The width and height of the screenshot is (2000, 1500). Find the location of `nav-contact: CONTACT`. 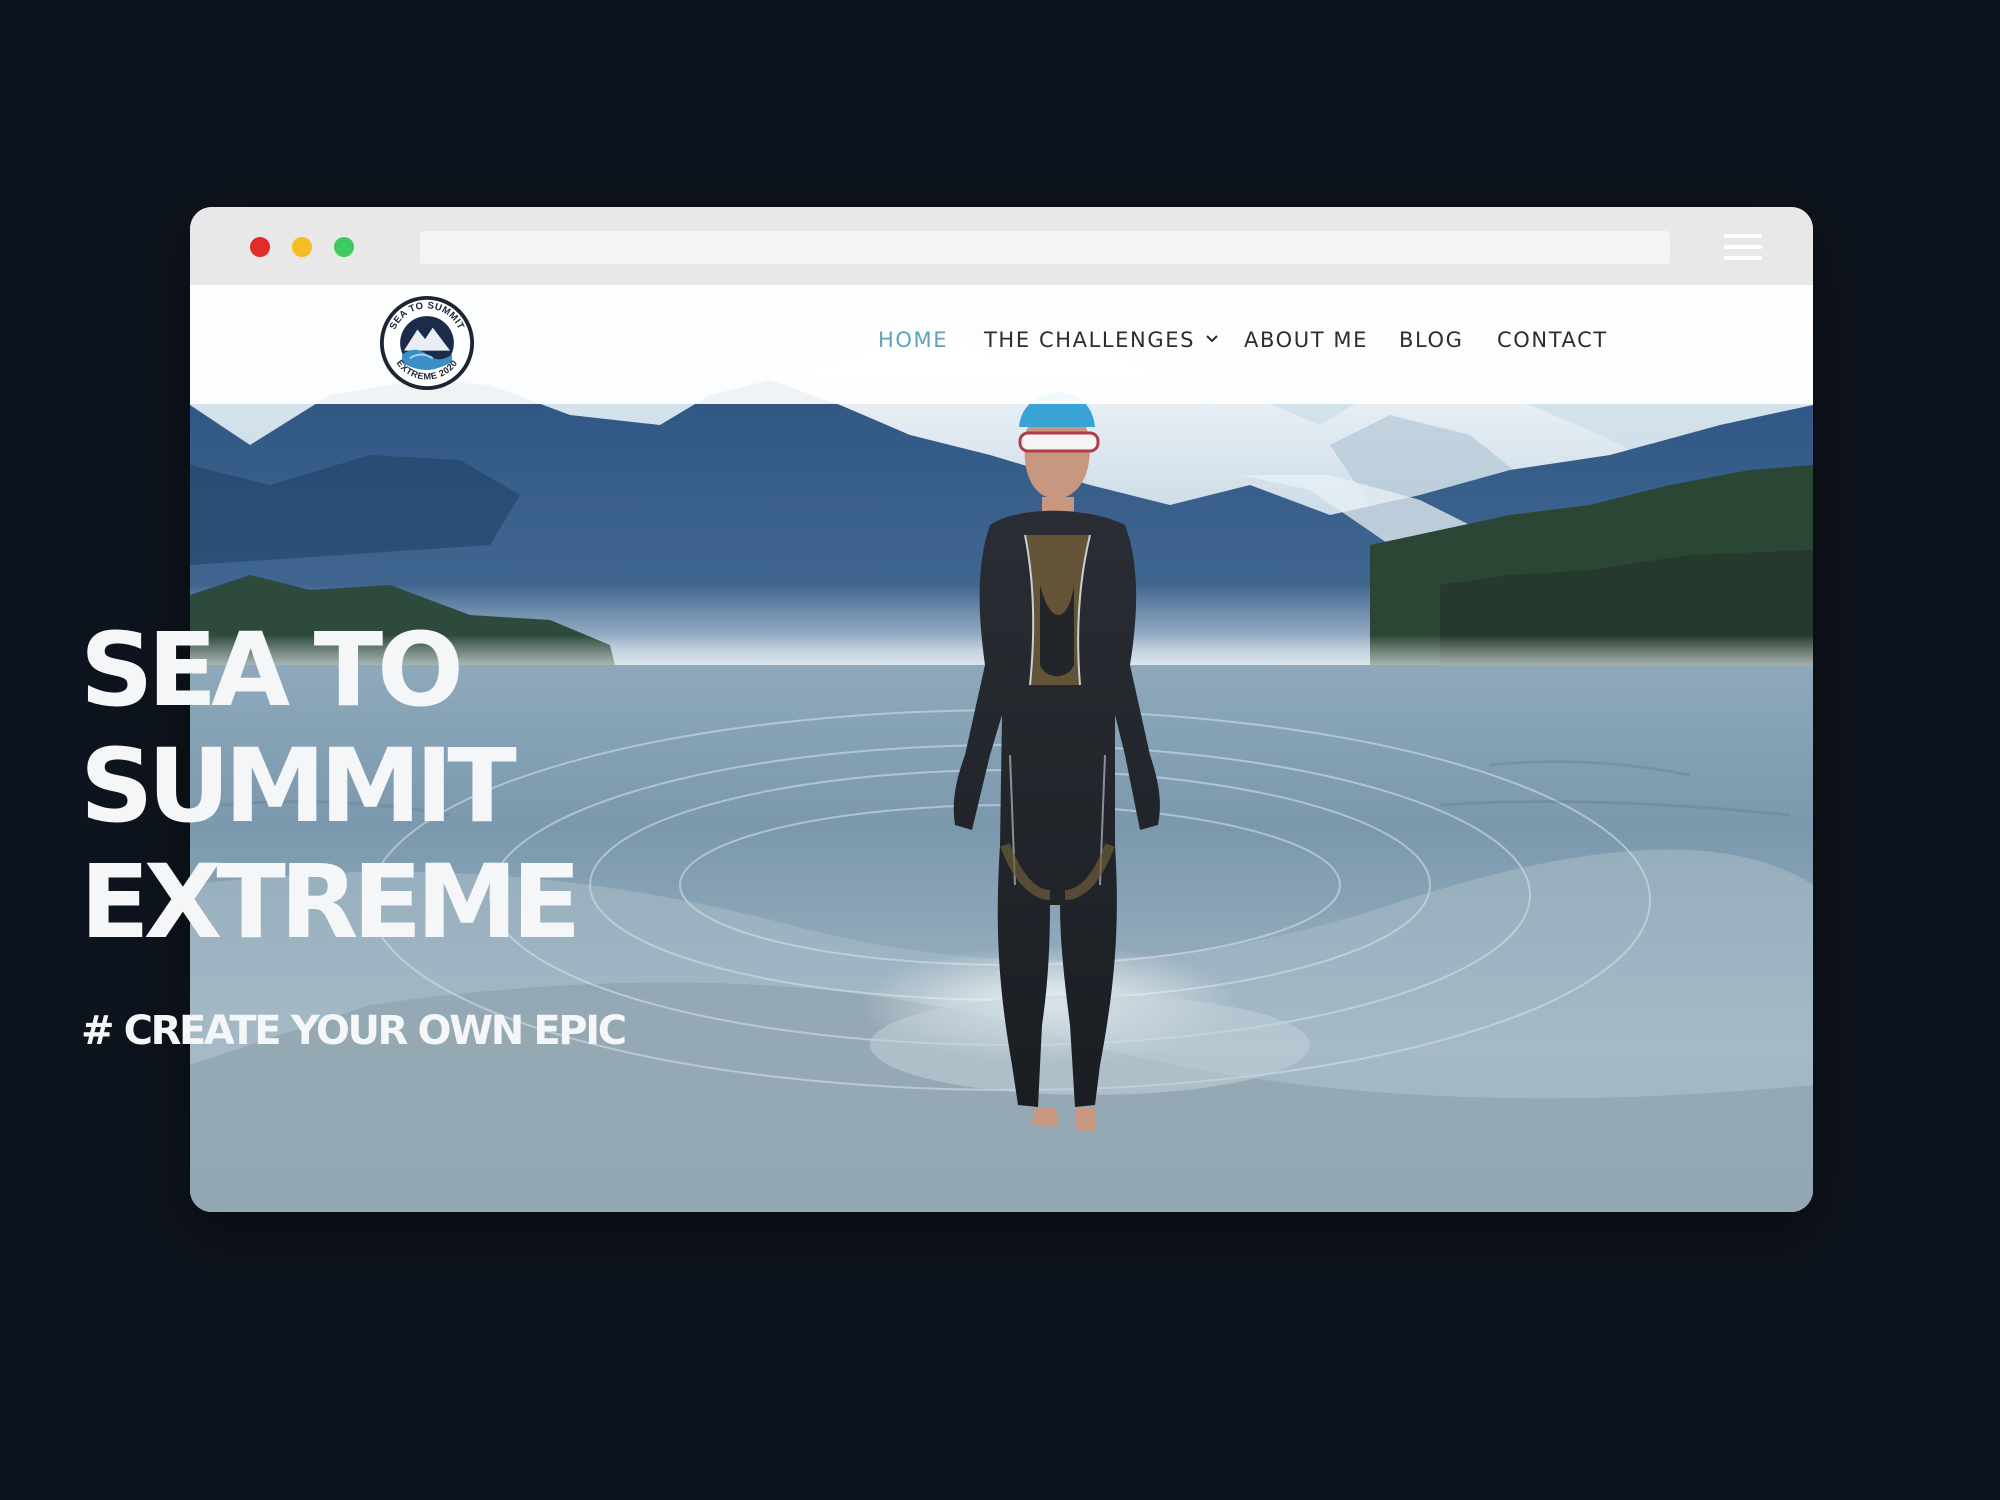

nav-contact: CONTACT is located at coordinates (1552, 340).